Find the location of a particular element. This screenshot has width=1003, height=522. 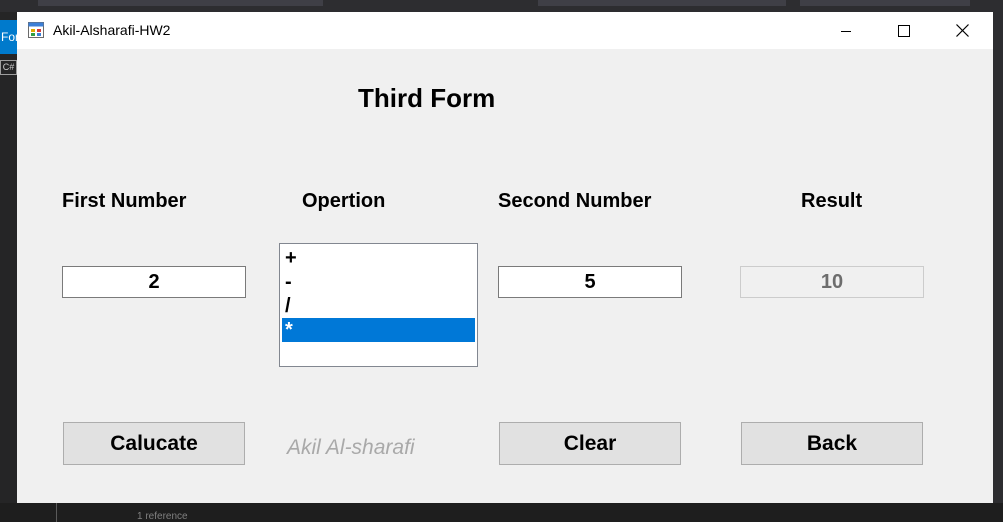

window-titlebar: Akil-Alsharafi-HW2 is located at coordinates (505, 30).